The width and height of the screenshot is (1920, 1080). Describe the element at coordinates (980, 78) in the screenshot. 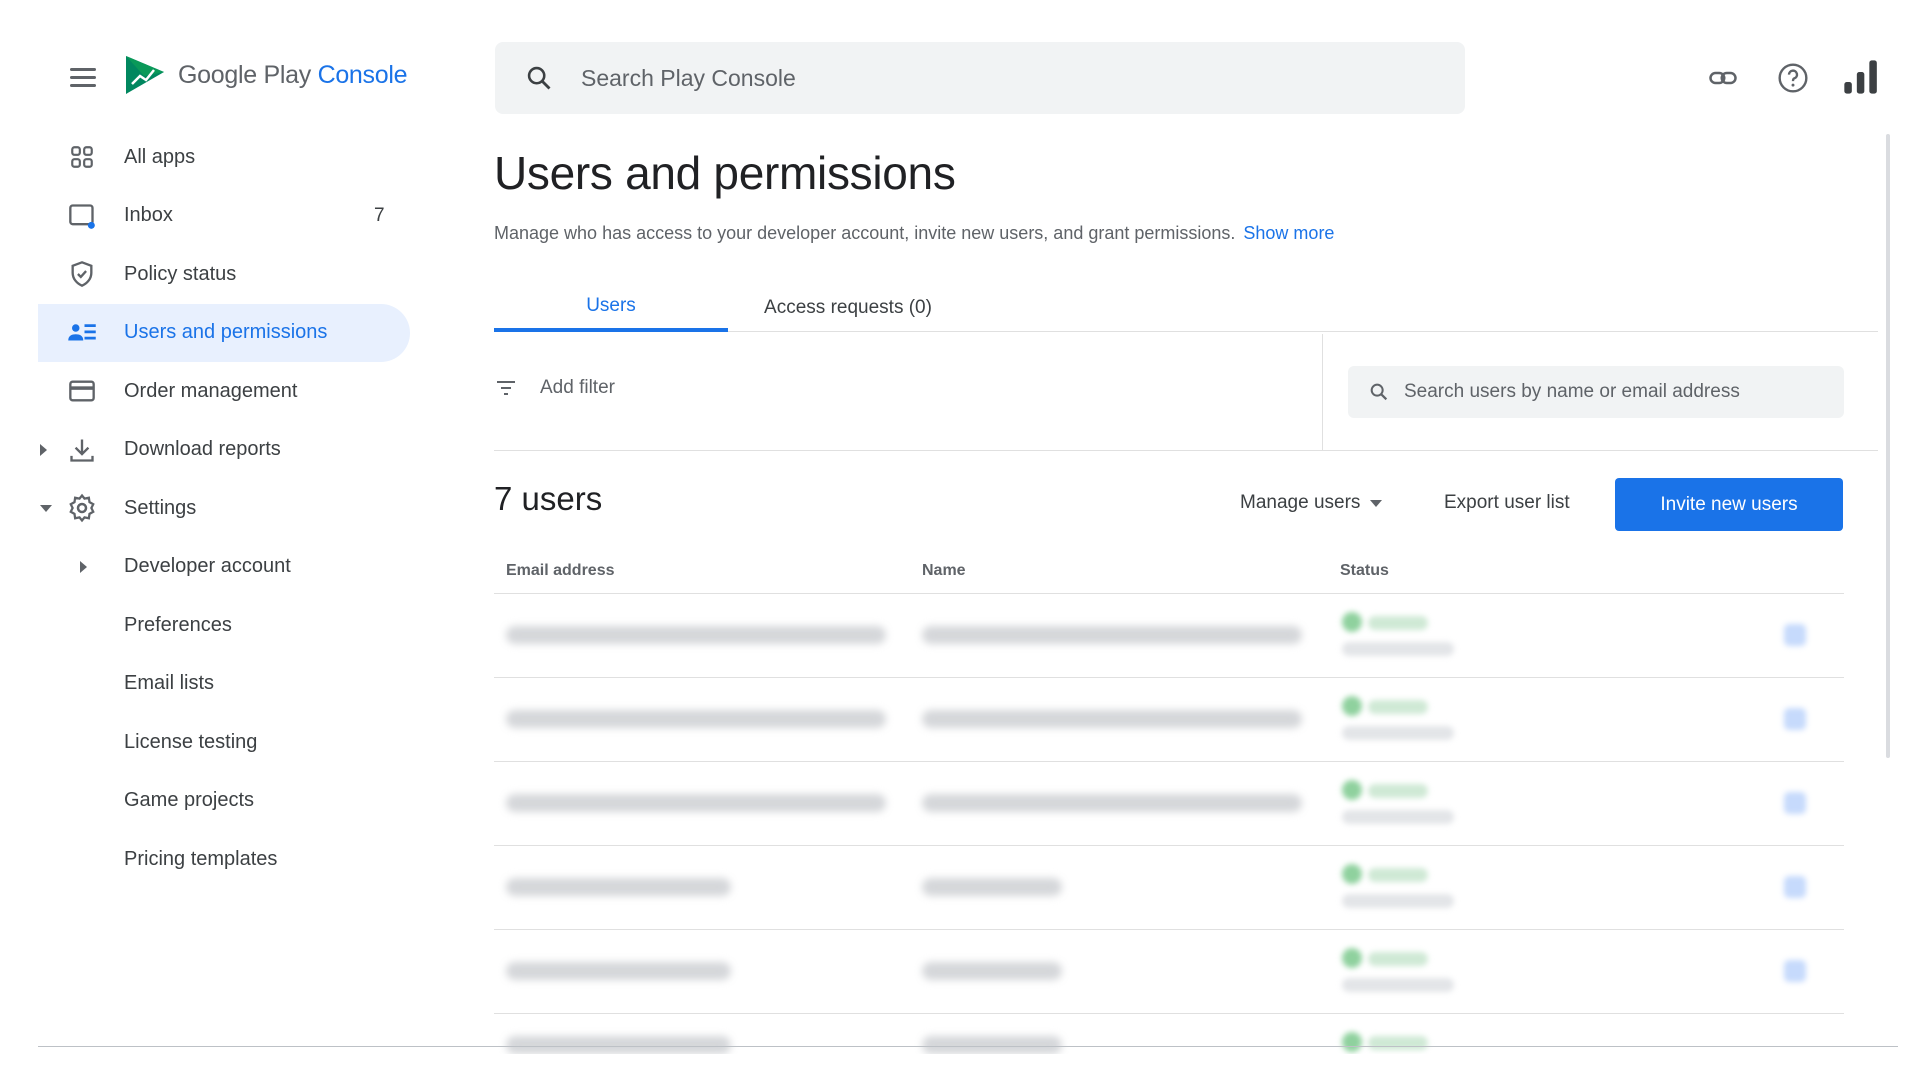

I see `top-search-bar: Search Play Console` at that location.